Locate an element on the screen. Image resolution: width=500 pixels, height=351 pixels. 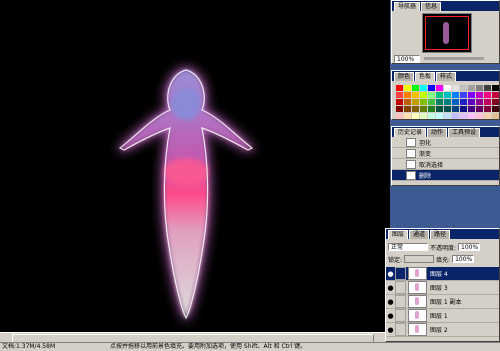
tab-layers: 图层 is located at coordinates (398, 234).